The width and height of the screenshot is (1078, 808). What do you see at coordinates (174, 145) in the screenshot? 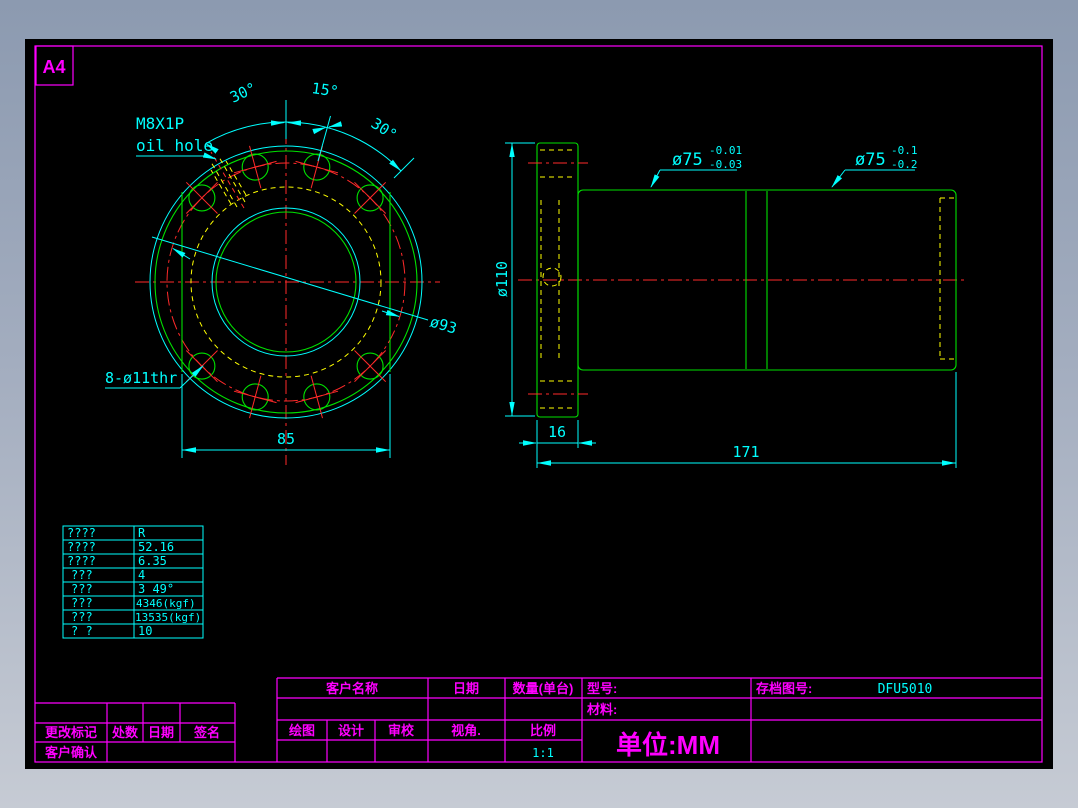
I see `oil-hole-text-label: oil hole` at bounding box center [174, 145].